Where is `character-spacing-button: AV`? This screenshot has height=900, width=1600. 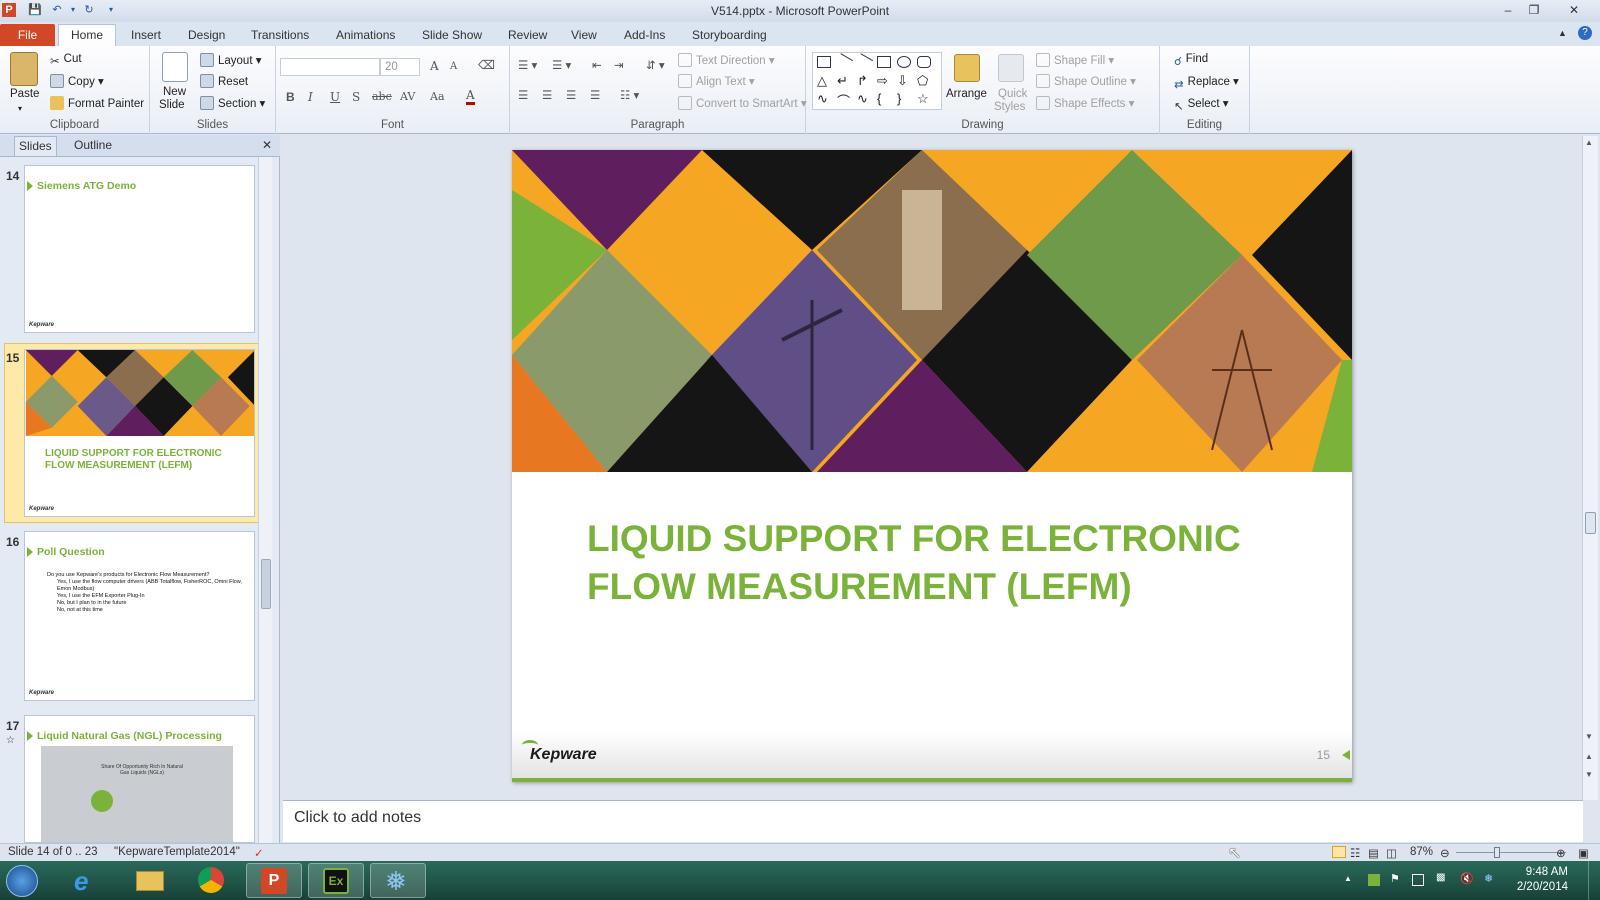
character-spacing-button: AV is located at coordinates (407, 96).